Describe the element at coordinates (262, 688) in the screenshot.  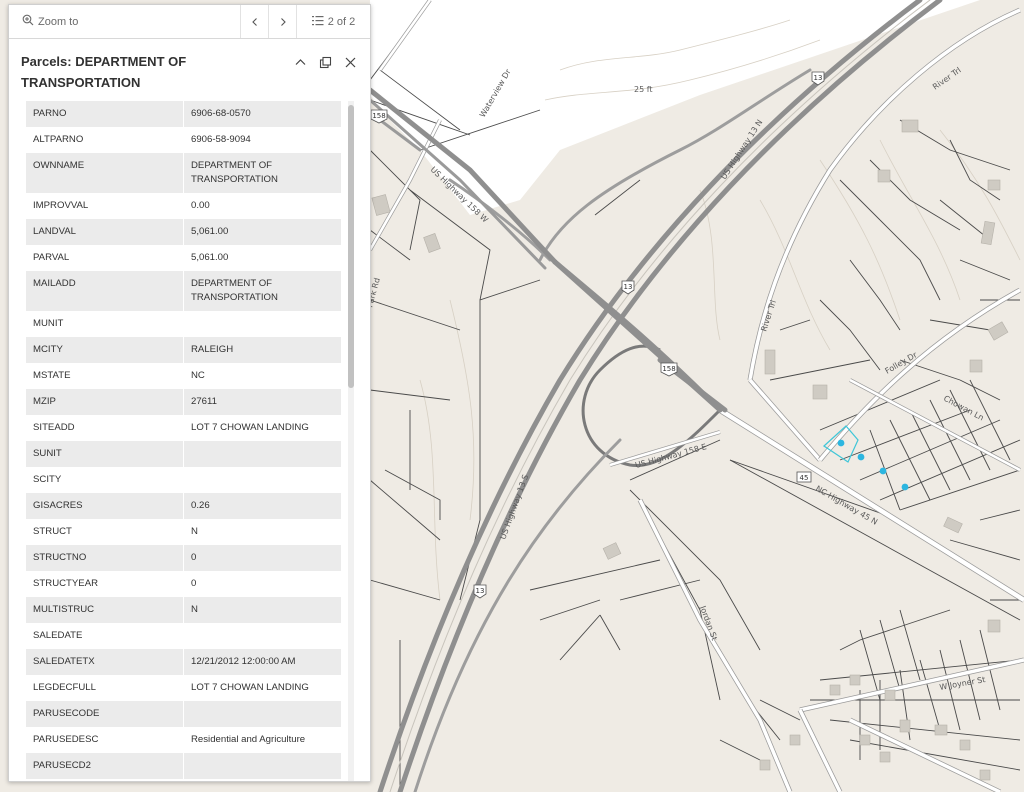
I see `attribute-value: LOT 7 CHOWAN LANDING` at that location.